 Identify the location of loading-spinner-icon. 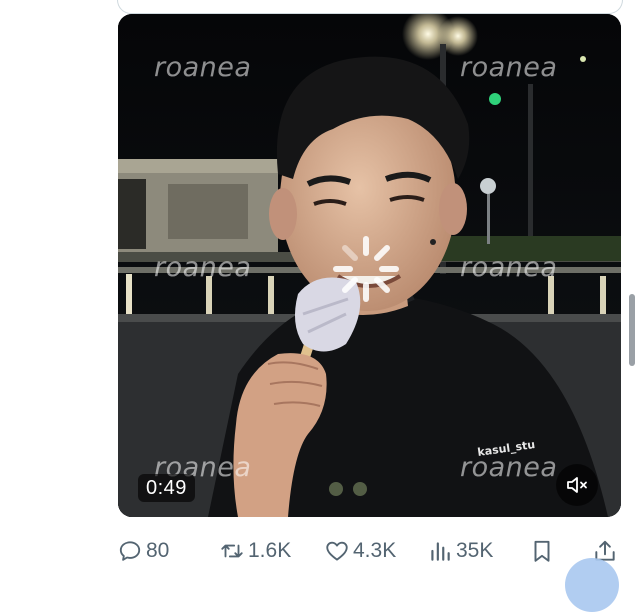
(366, 269).